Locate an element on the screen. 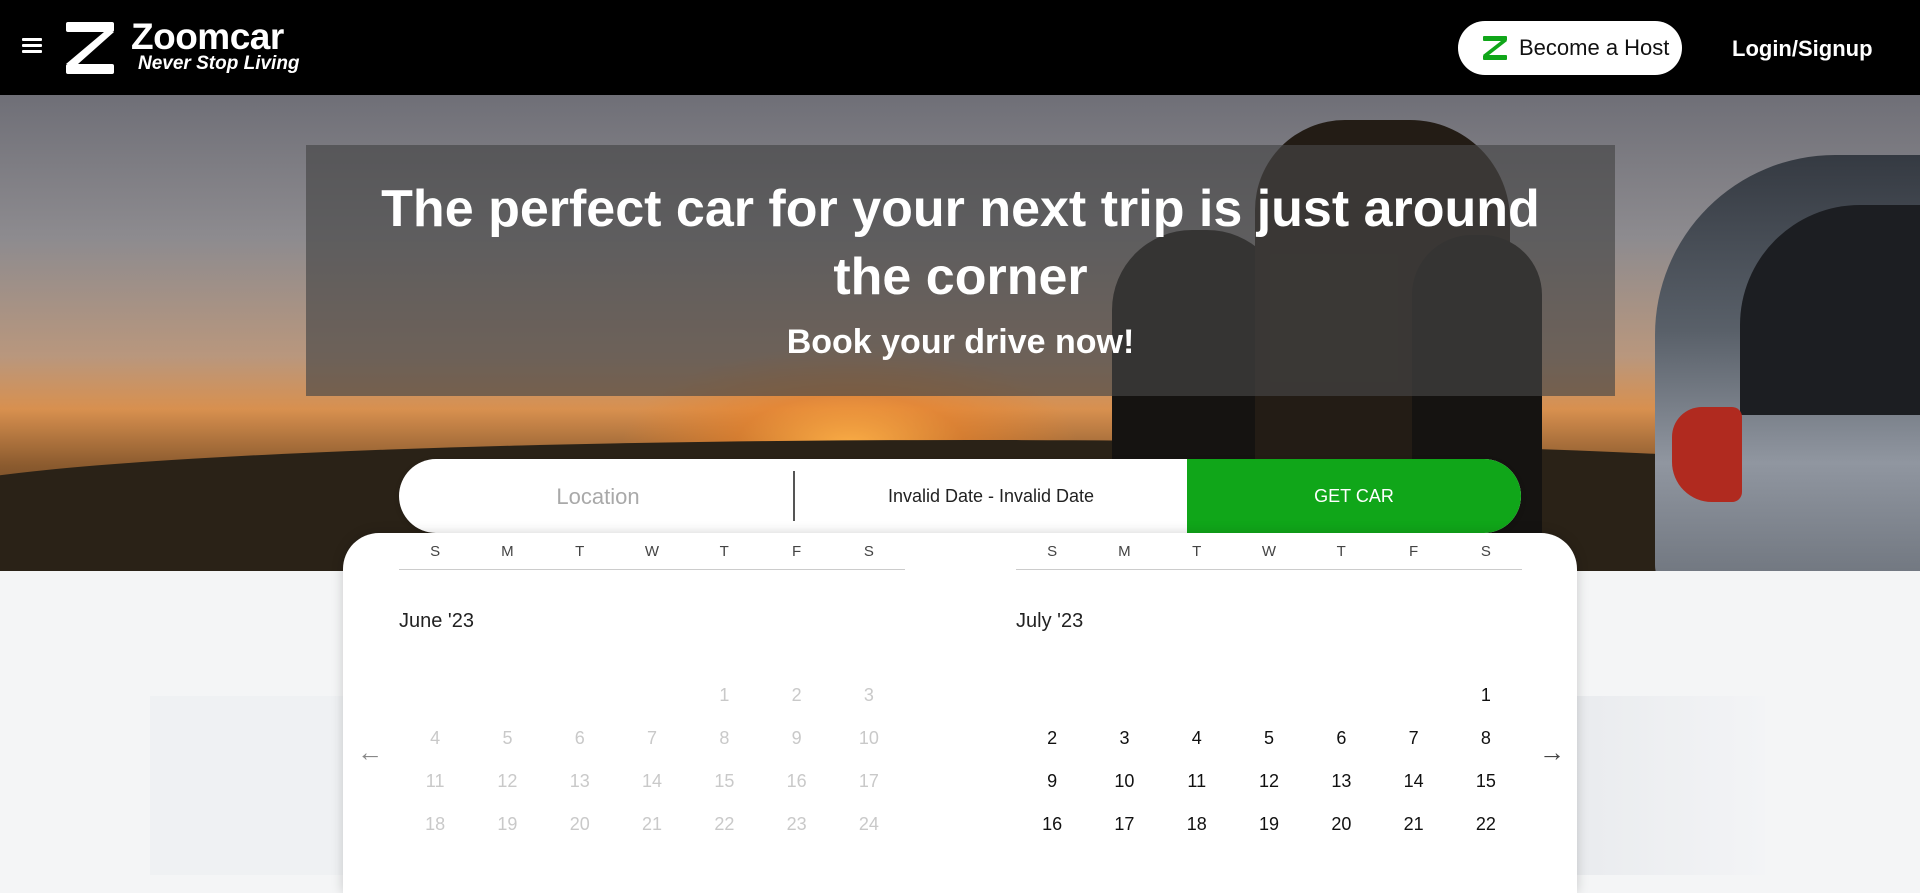 This screenshot has height=893, width=1920. date-range-field: Invalid Date - Invalid Date is located at coordinates (991, 496).